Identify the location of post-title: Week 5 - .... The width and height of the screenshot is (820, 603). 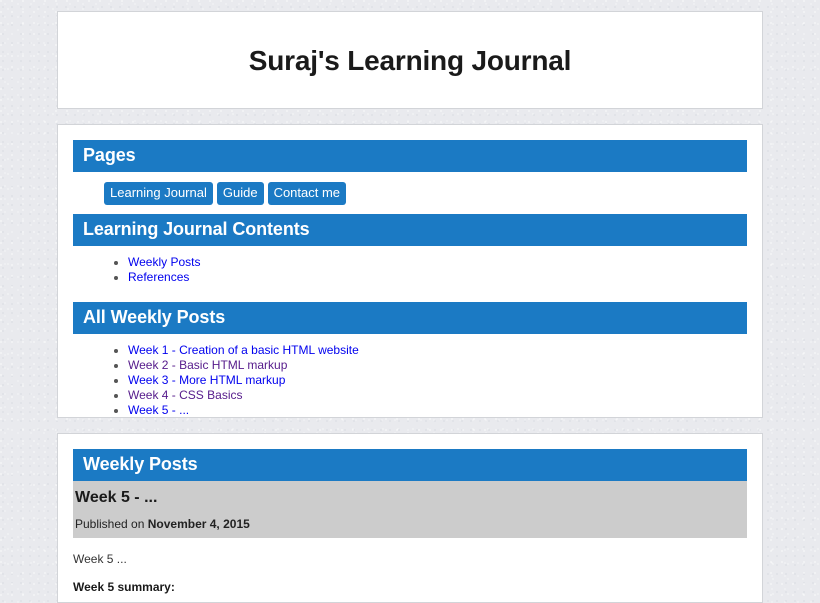
(116, 497).